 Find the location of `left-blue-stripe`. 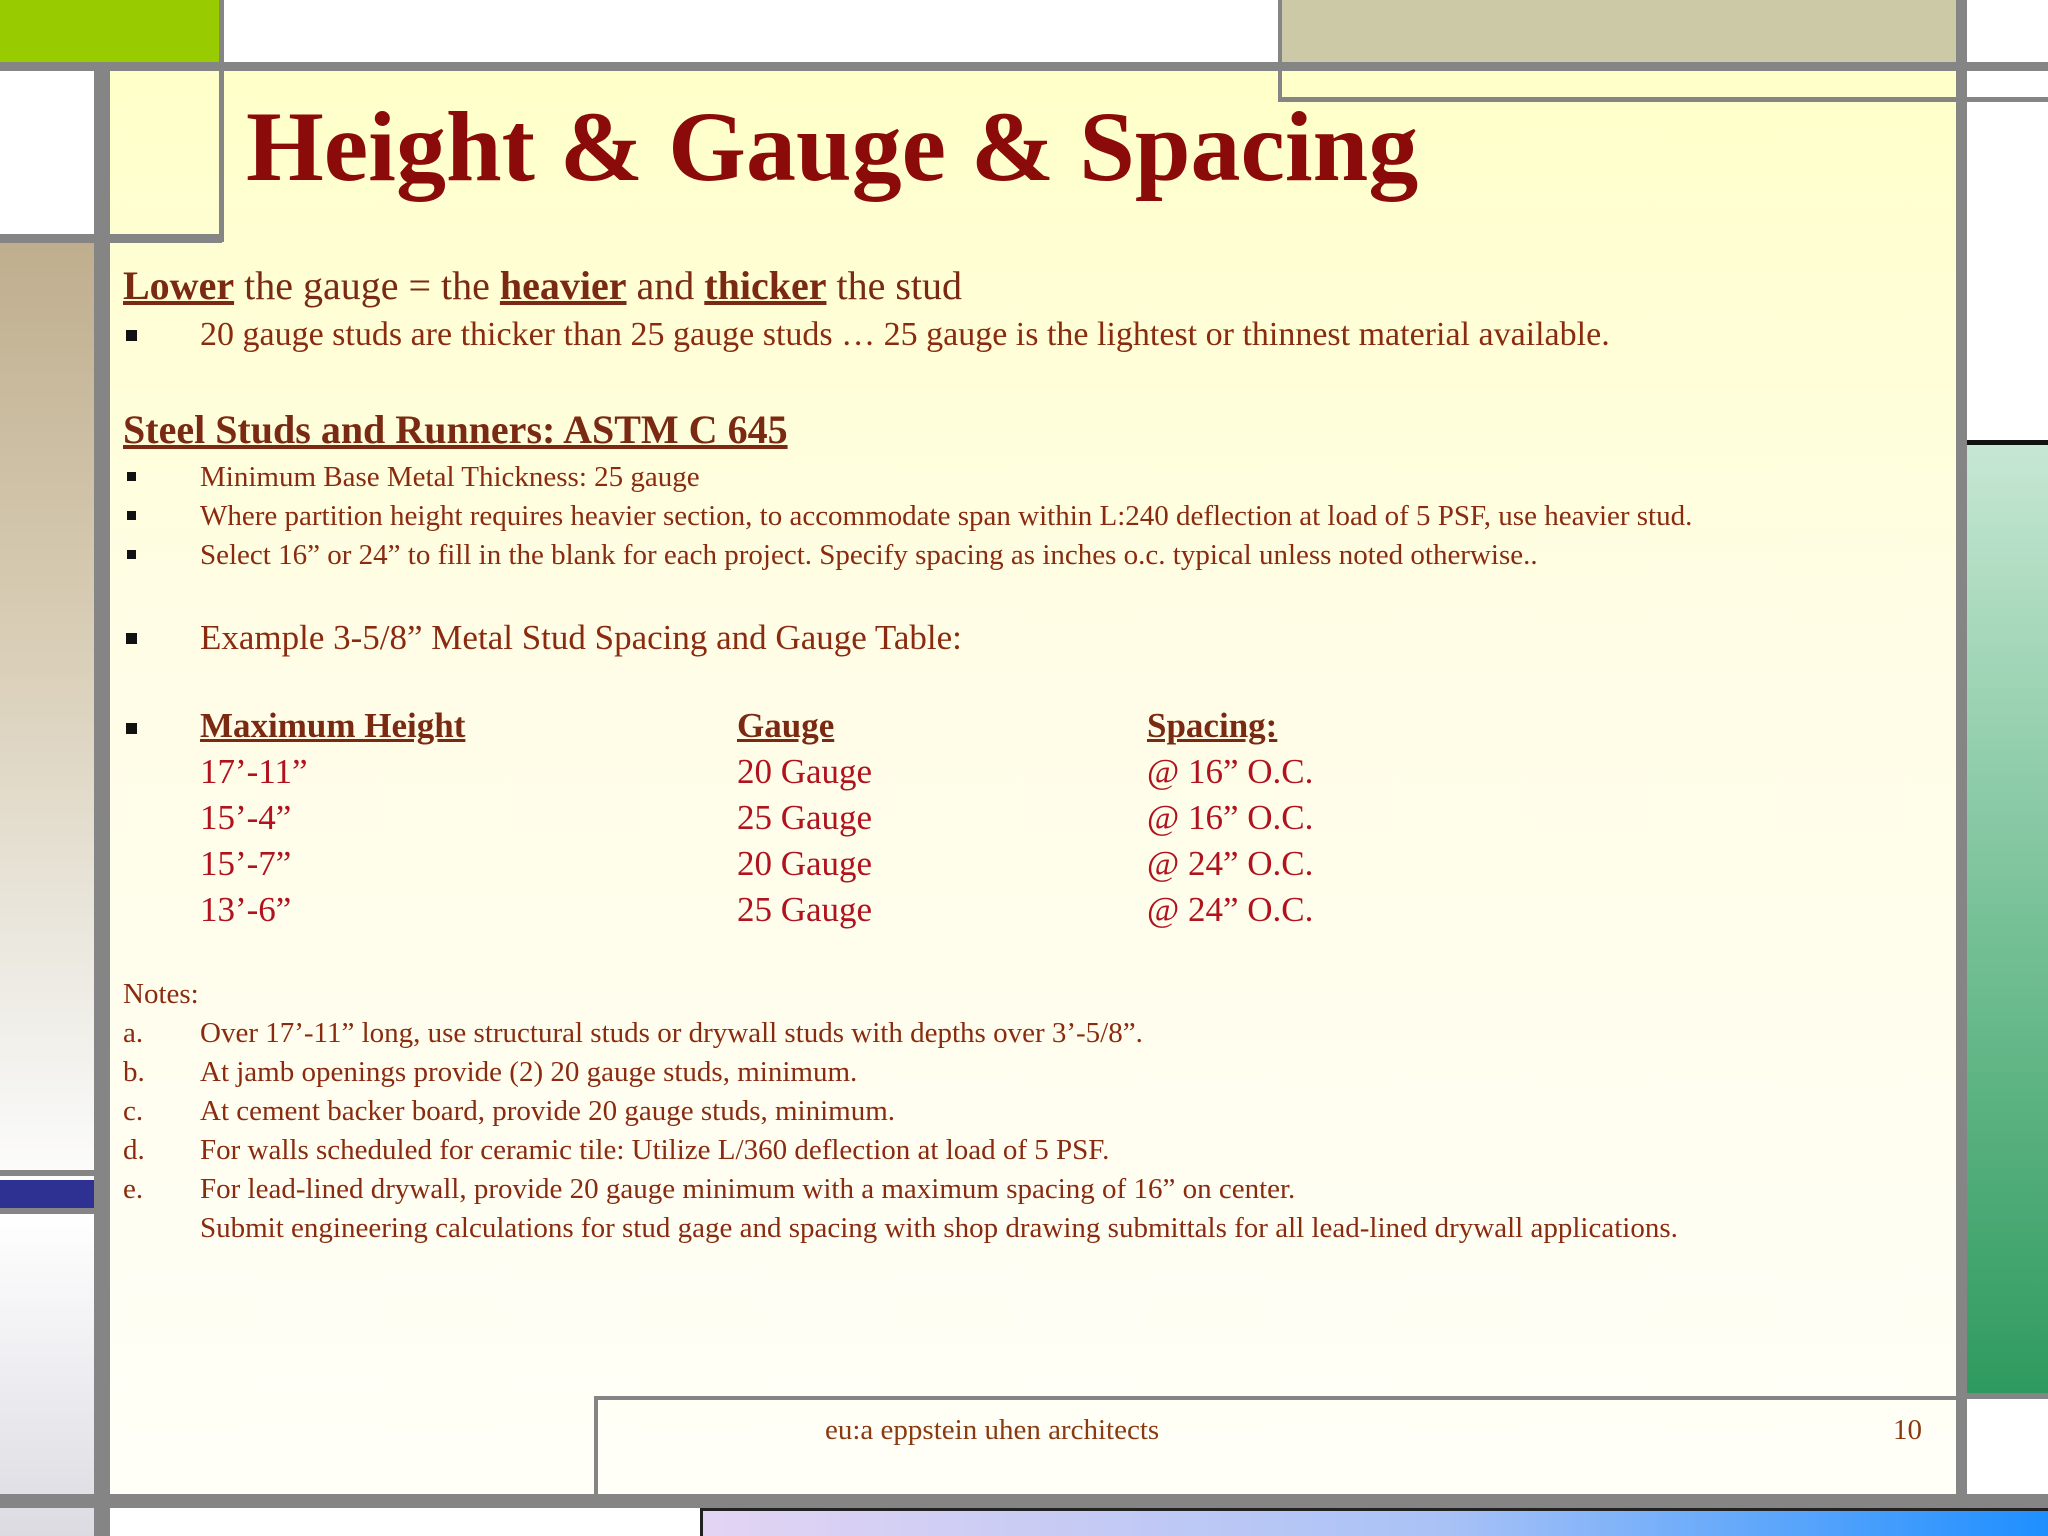

left-blue-stripe is located at coordinates (47, 1195).